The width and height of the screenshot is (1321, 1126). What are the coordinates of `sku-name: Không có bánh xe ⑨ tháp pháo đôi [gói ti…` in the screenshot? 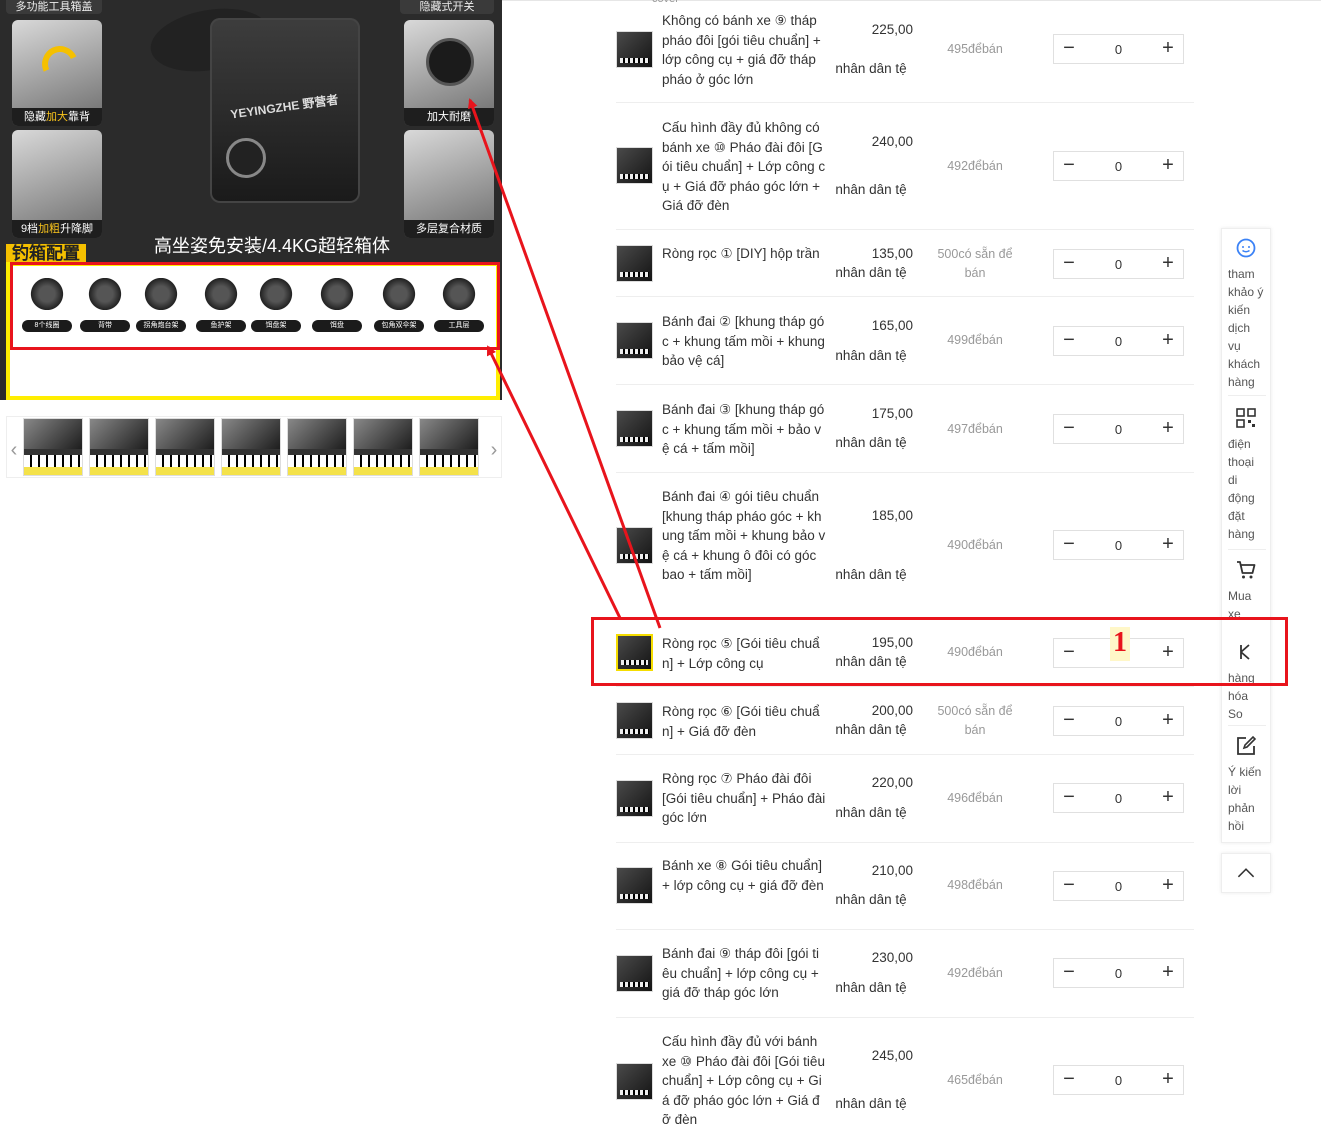 It's located at (741, 50).